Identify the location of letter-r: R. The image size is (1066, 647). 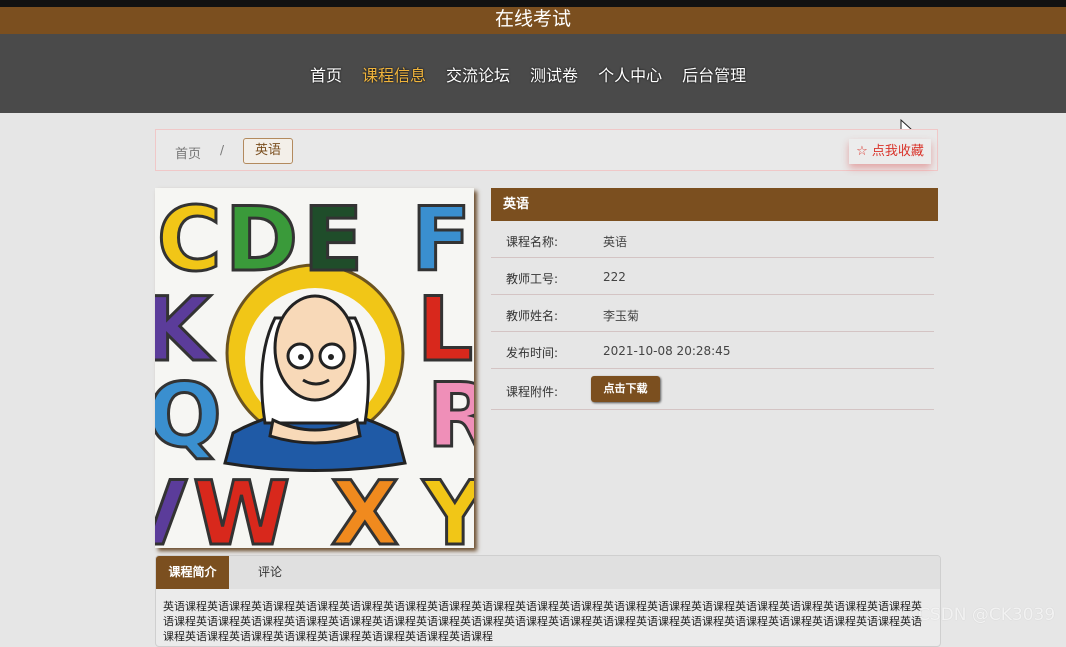
(450, 415).